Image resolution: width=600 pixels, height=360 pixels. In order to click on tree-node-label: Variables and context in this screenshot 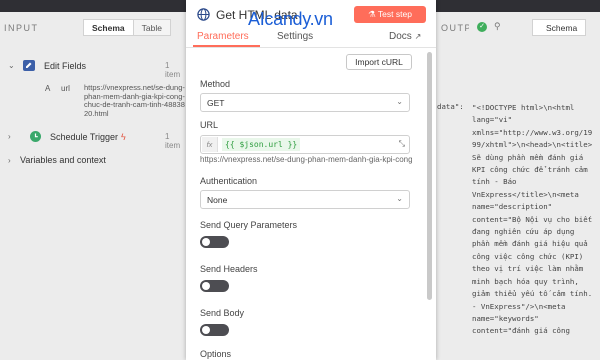, I will do `click(63, 160)`.